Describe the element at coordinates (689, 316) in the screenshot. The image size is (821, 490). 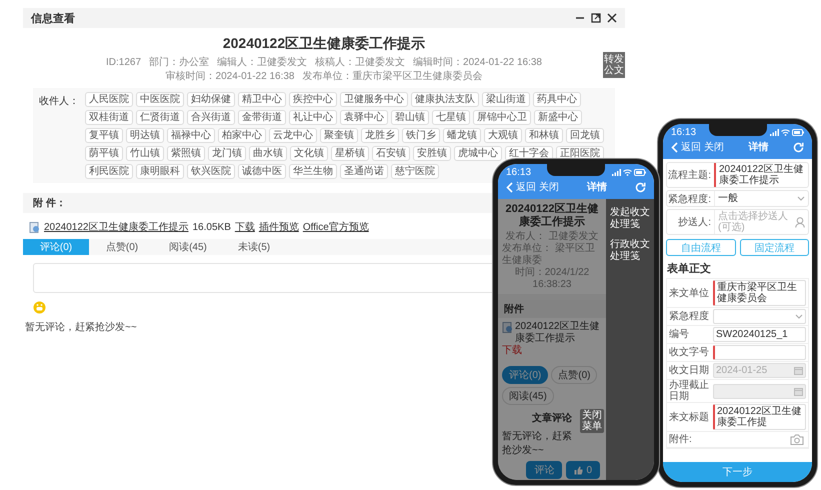
I see `field-label: 紧急程度` at that location.